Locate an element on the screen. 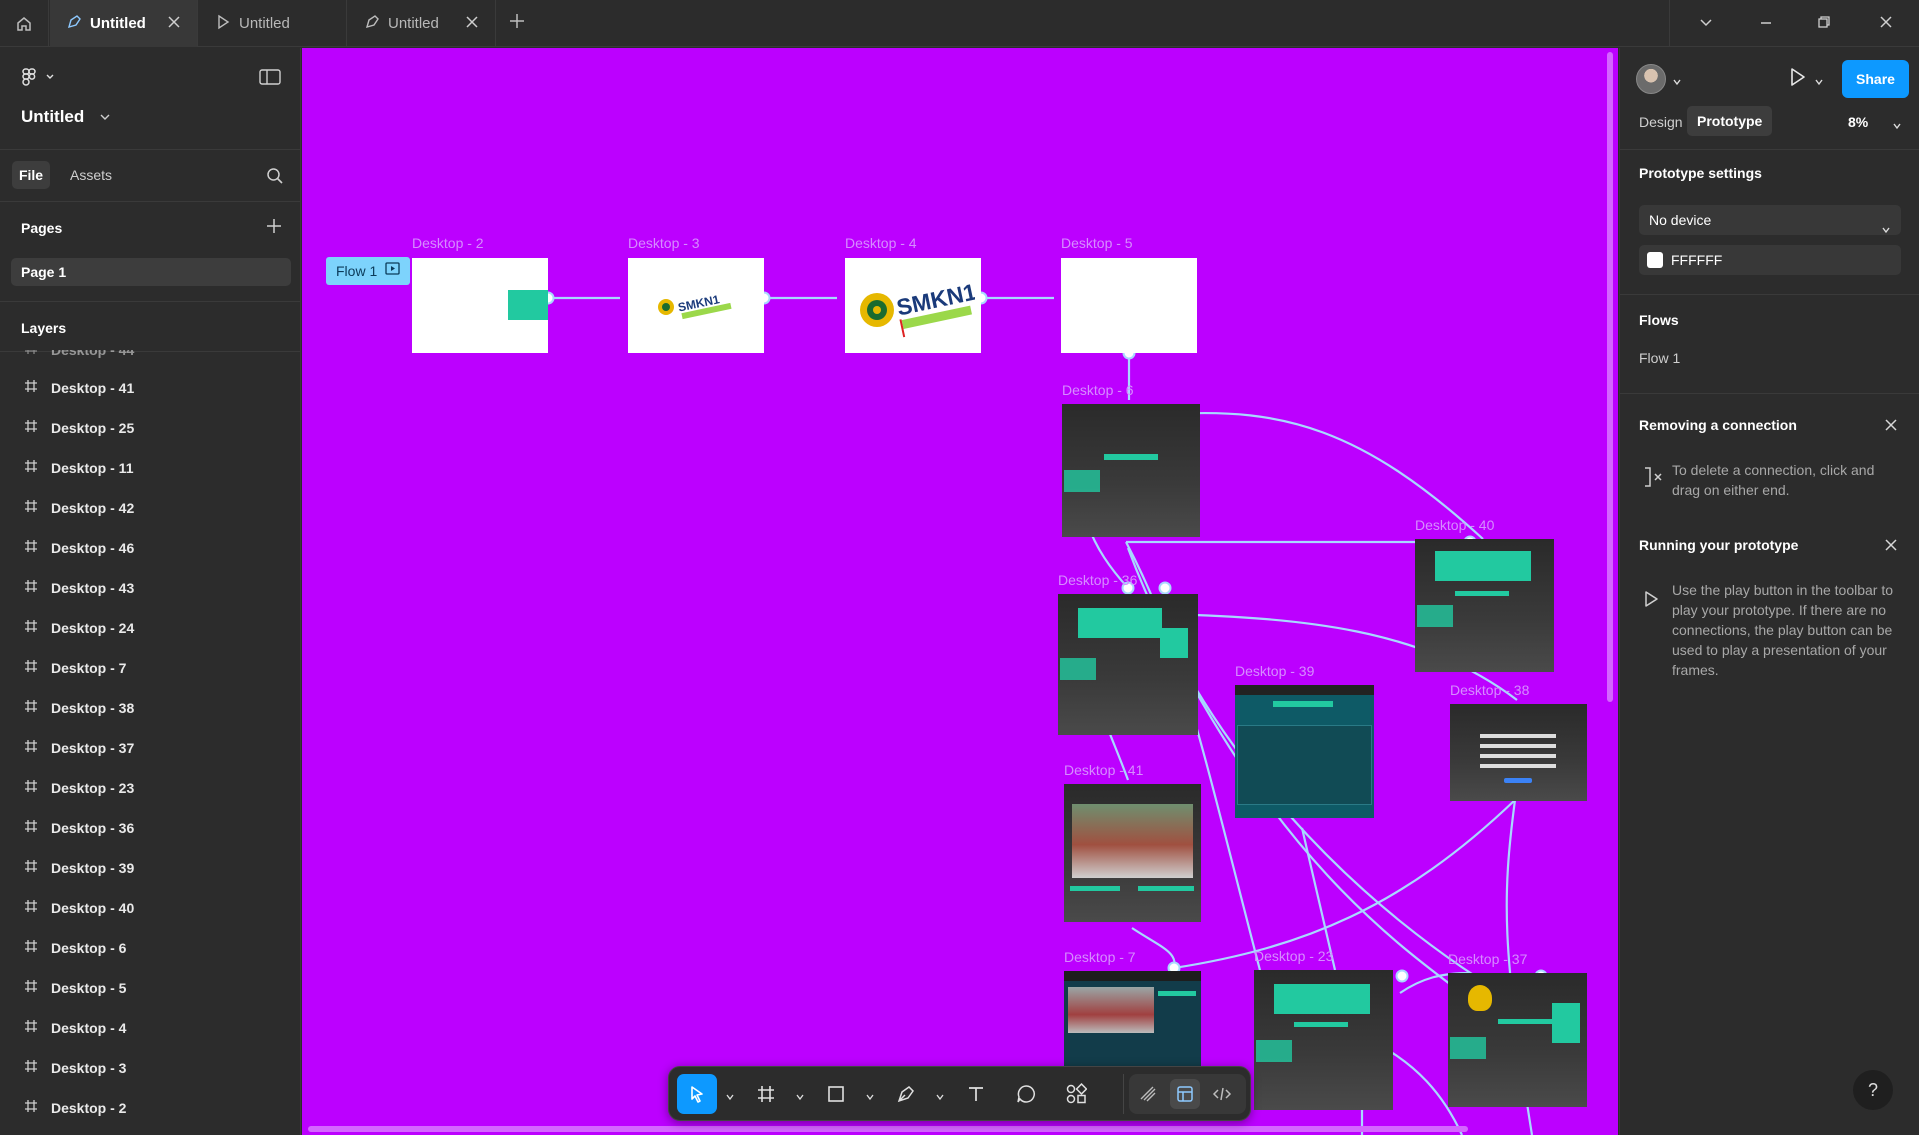  home-icon is located at coordinates (24, 23).